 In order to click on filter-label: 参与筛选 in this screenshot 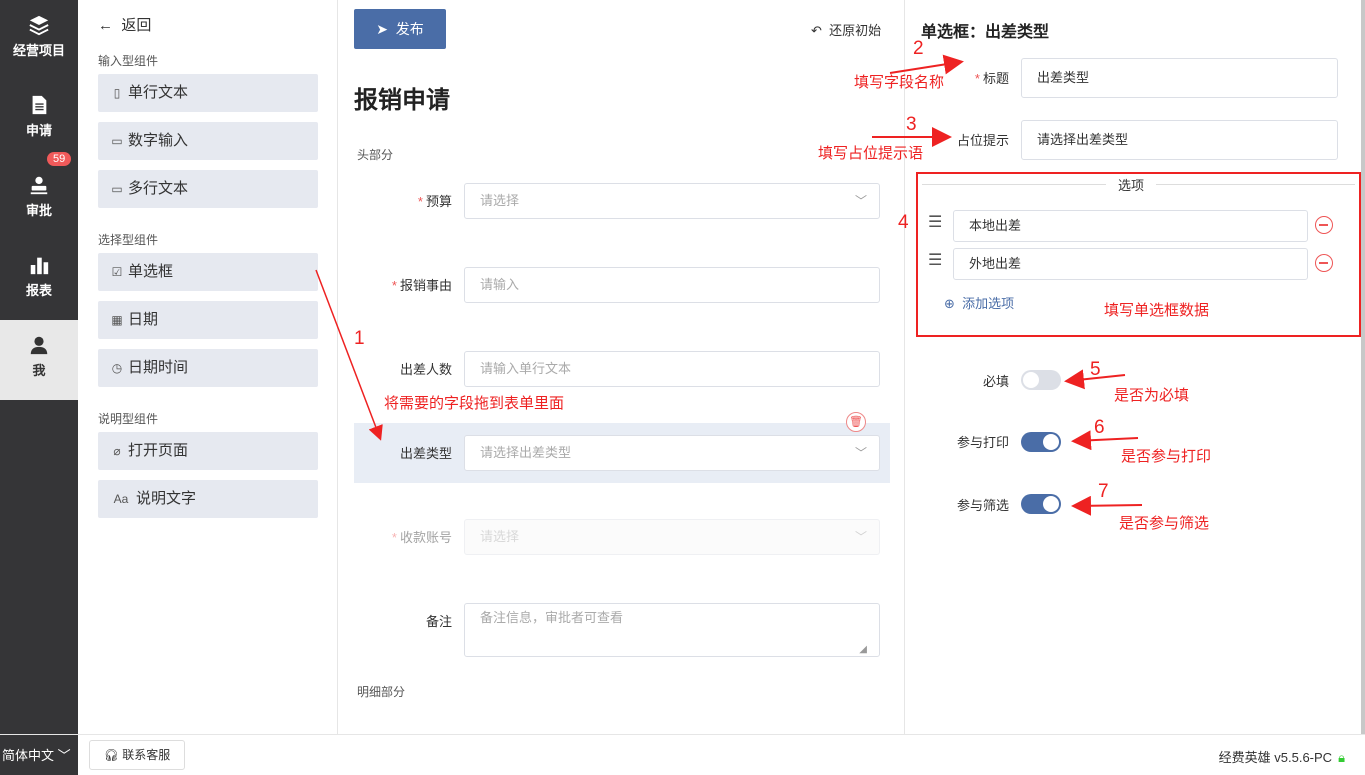, I will do `click(982, 505)`.